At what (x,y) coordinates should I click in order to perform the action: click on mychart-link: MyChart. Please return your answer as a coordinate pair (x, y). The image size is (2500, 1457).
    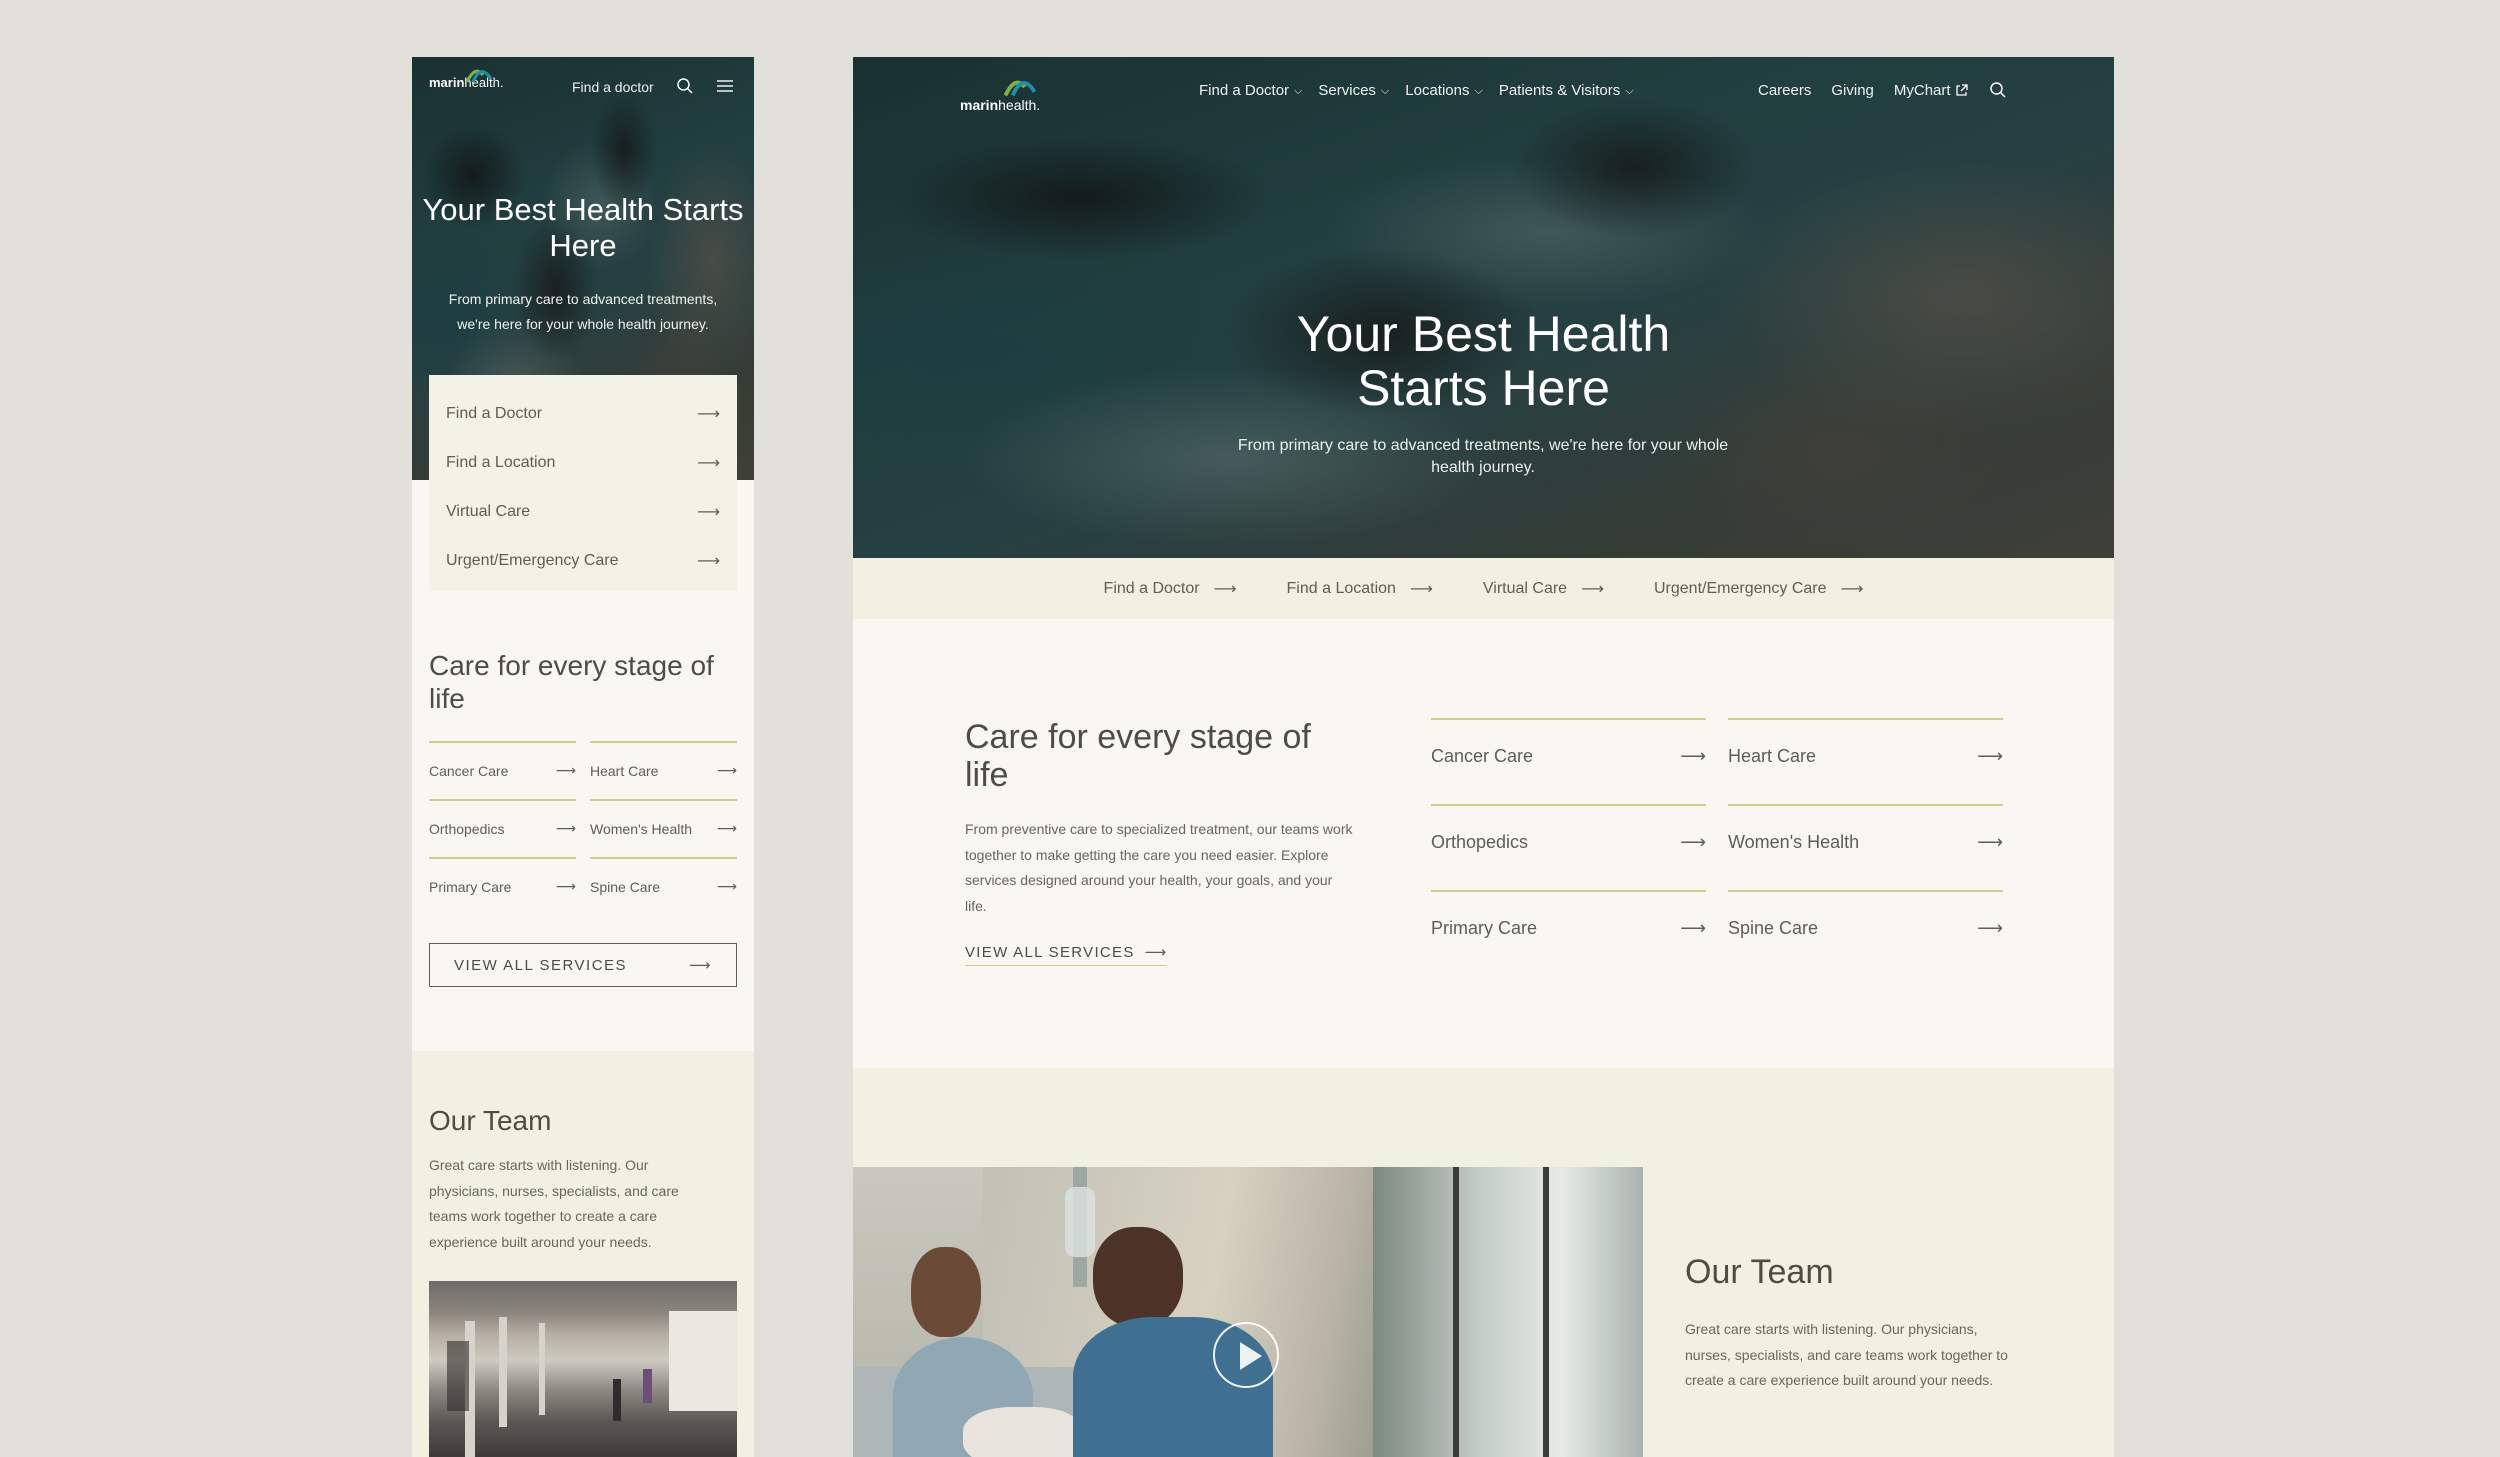
    Looking at the image, I should click on (1931, 90).